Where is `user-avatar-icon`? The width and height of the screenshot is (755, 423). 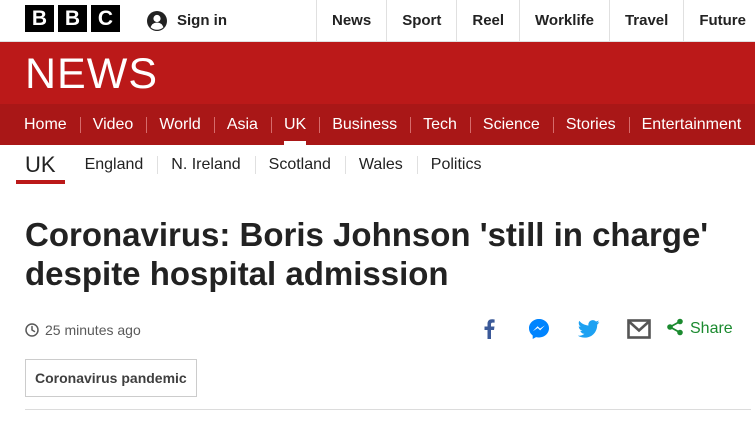 user-avatar-icon is located at coordinates (157, 21).